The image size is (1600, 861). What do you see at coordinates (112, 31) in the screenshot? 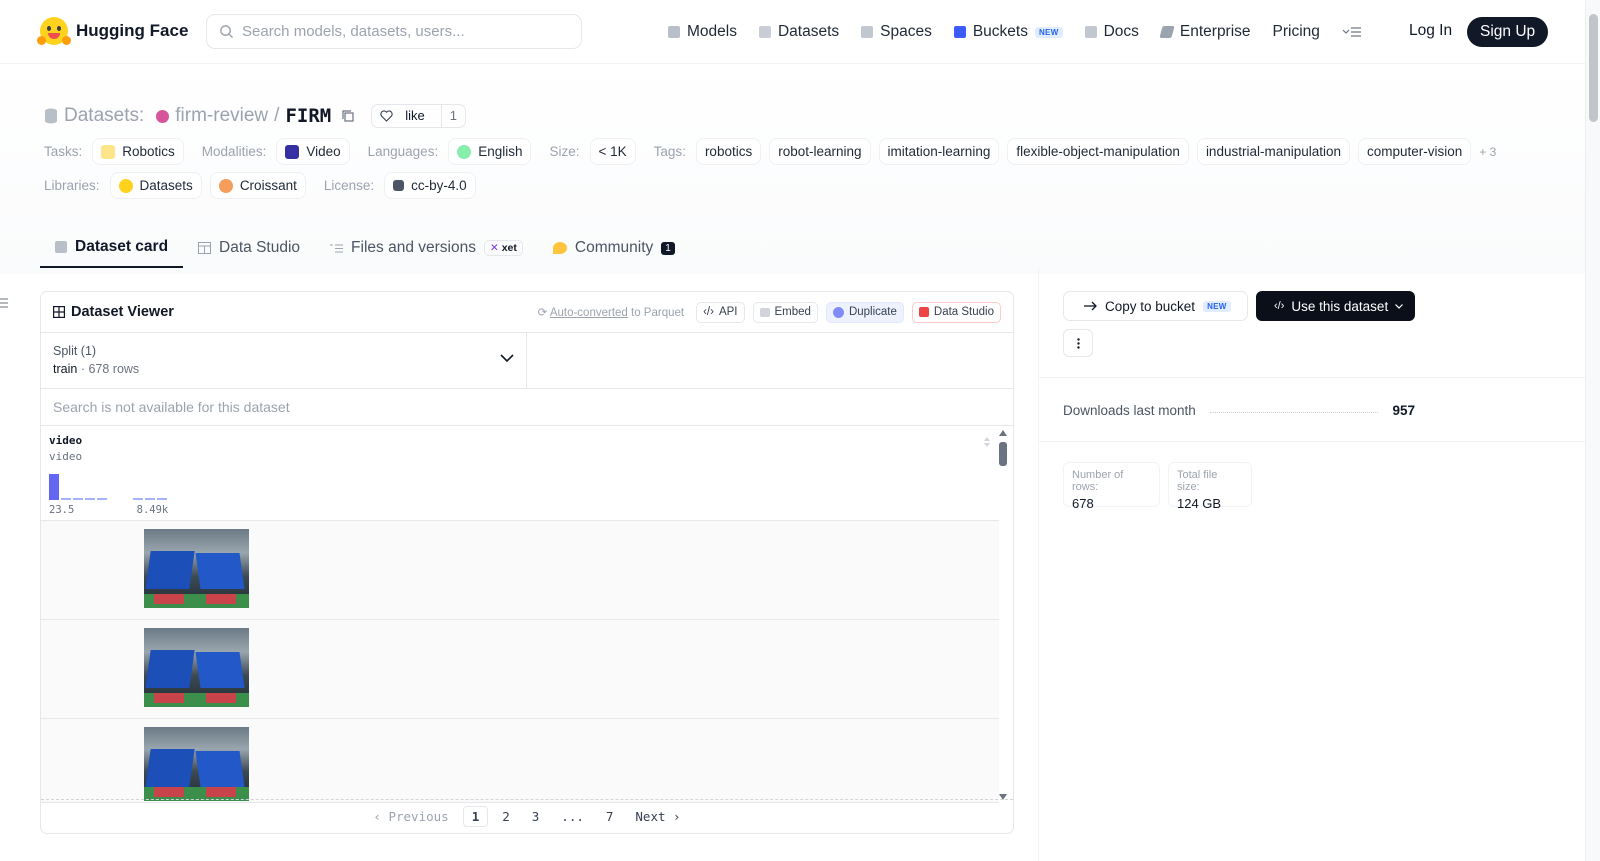
I see `brand-logo: Hugging Face` at bounding box center [112, 31].